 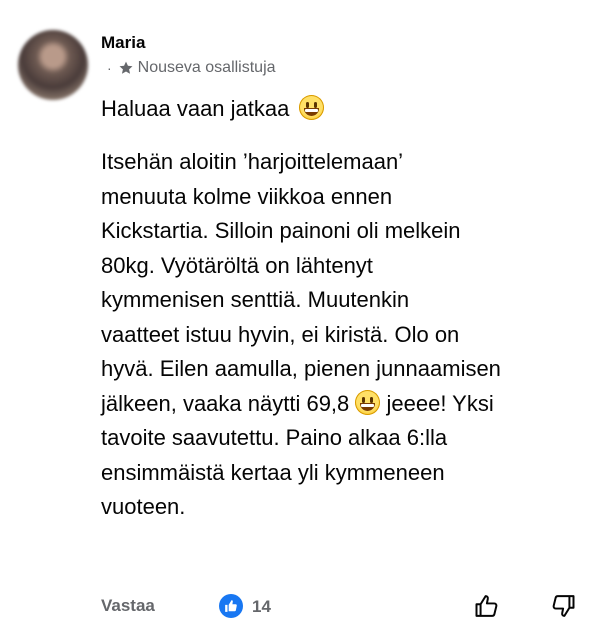 What do you see at coordinates (53, 65) in the screenshot?
I see `avatar` at bounding box center [53, 65].